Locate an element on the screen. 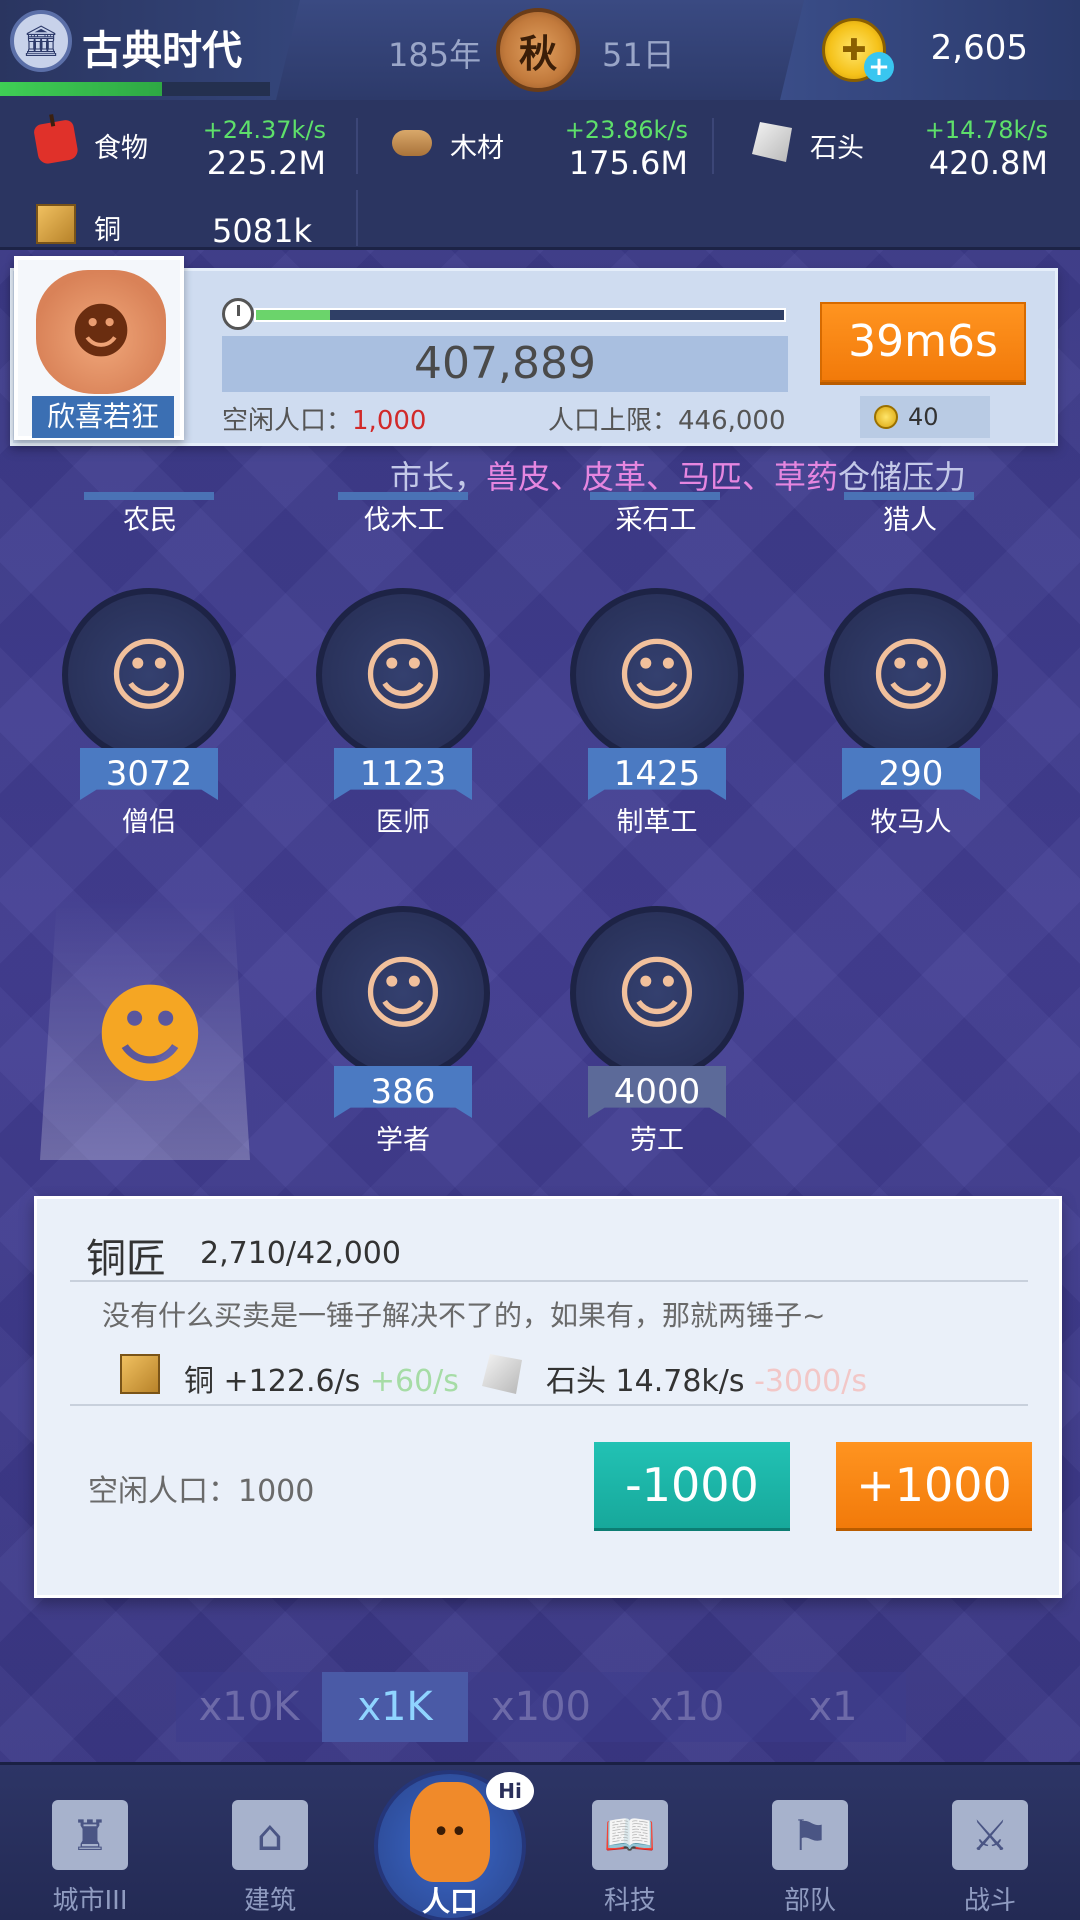 The width and height of the screenshot is (1080, 1920). worker-count: 4000 is located at coordinates (657, 1092).